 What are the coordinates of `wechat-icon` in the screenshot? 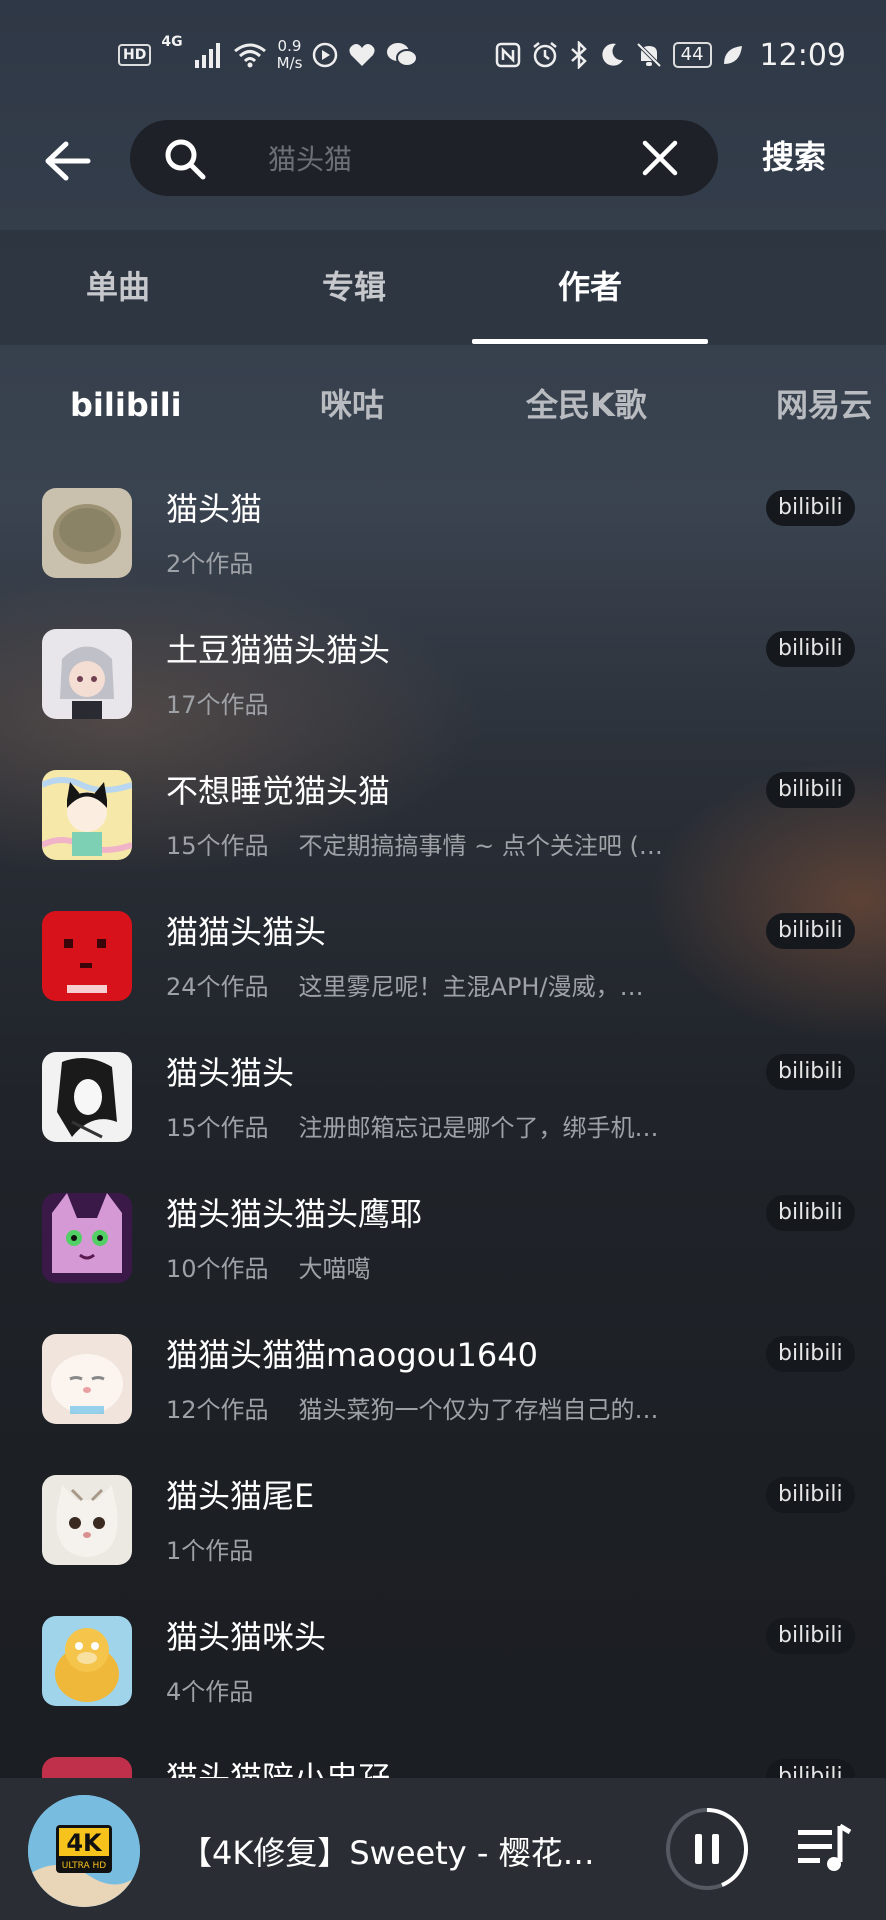 It's located at (403, 55).